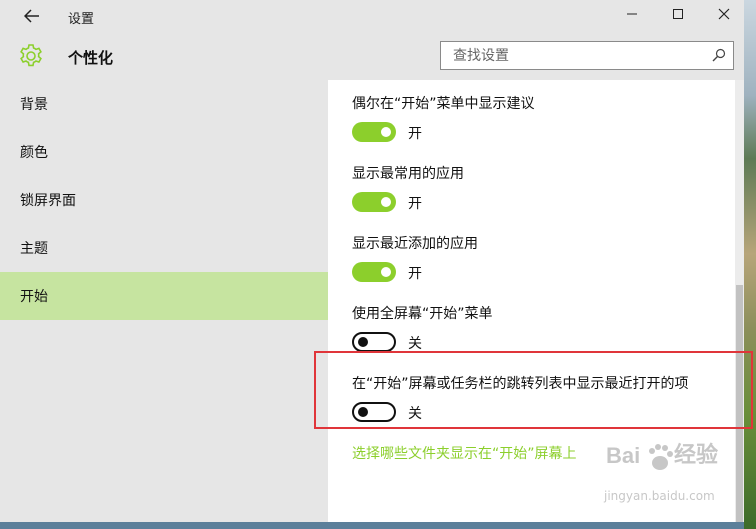 The width and height of the screenshot is (756, 529). What do you see at coordinates (402, 132) in the screenshot?
I see `toggle-row-suggestions: 开` at bounding box center [402, 132].